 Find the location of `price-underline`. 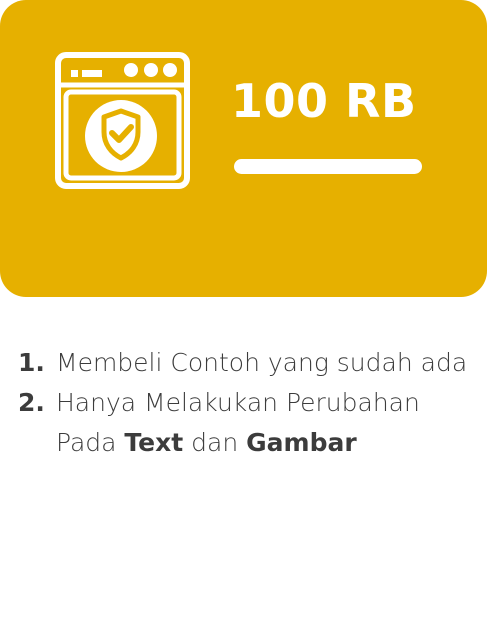

price-underline is located at coordinates (328, 166).